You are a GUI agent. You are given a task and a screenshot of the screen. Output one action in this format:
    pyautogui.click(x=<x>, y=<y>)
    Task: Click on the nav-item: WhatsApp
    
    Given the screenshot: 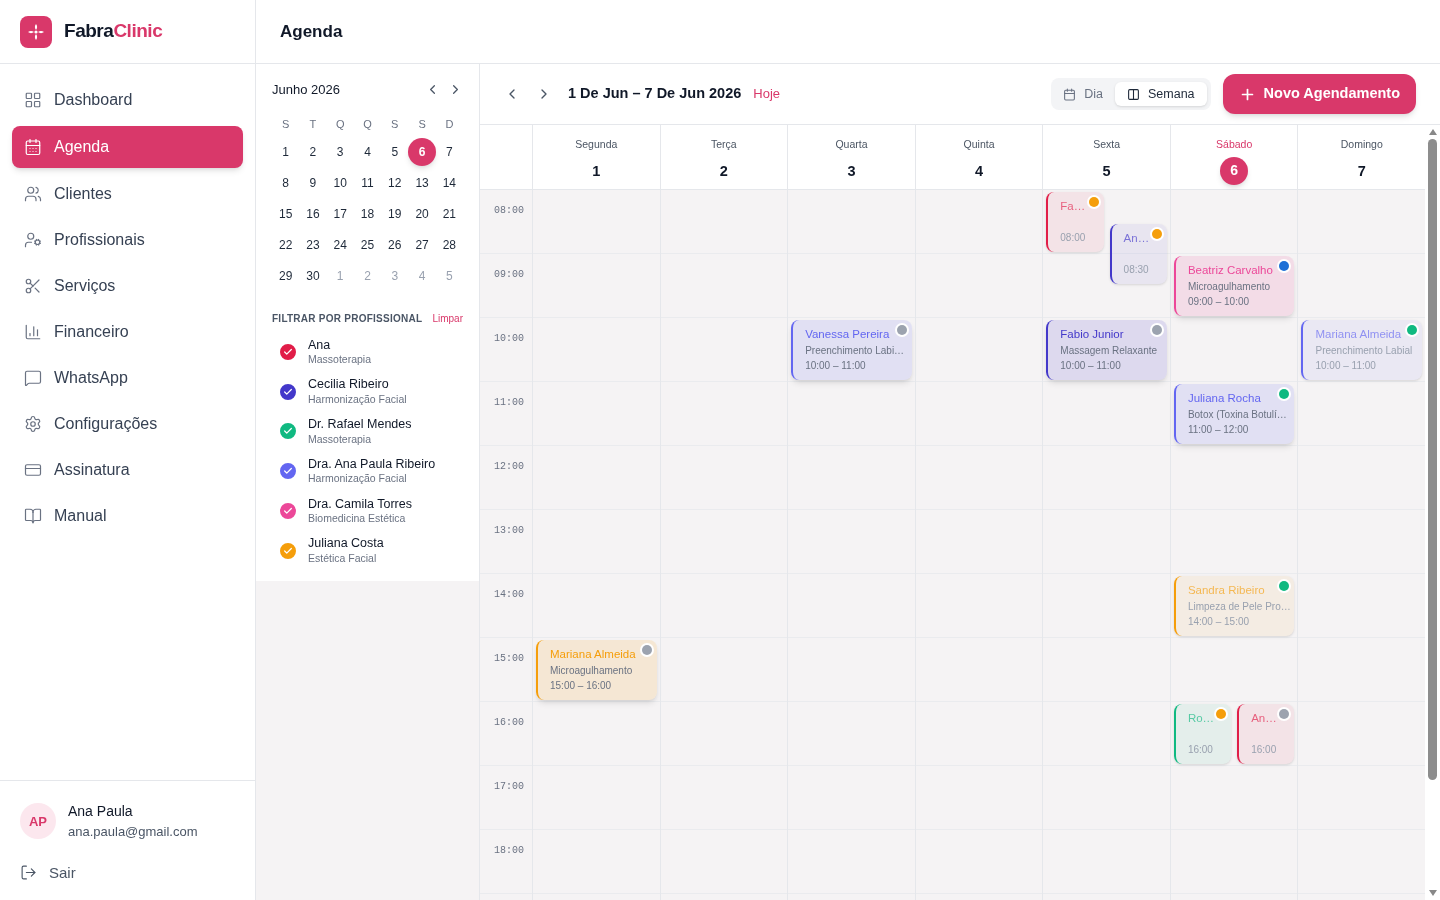 What is the action you would take?
    pyautogui.click(x=127, y=378)
    